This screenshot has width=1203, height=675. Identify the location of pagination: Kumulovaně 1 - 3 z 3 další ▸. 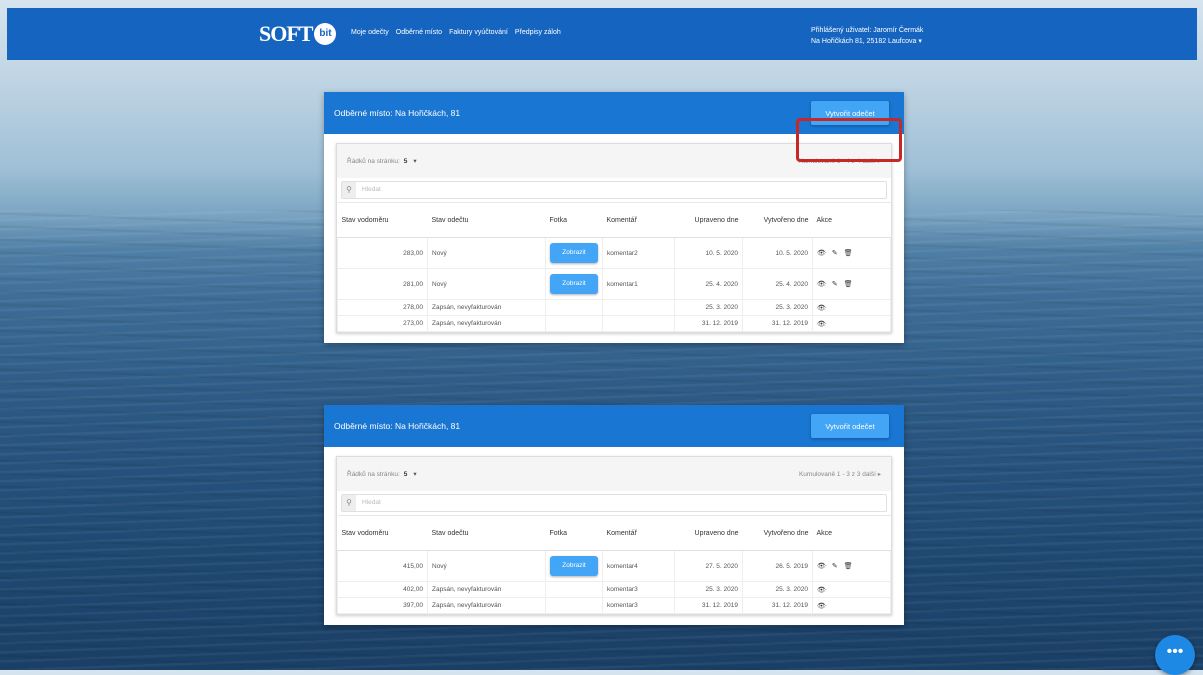
(840, 474).